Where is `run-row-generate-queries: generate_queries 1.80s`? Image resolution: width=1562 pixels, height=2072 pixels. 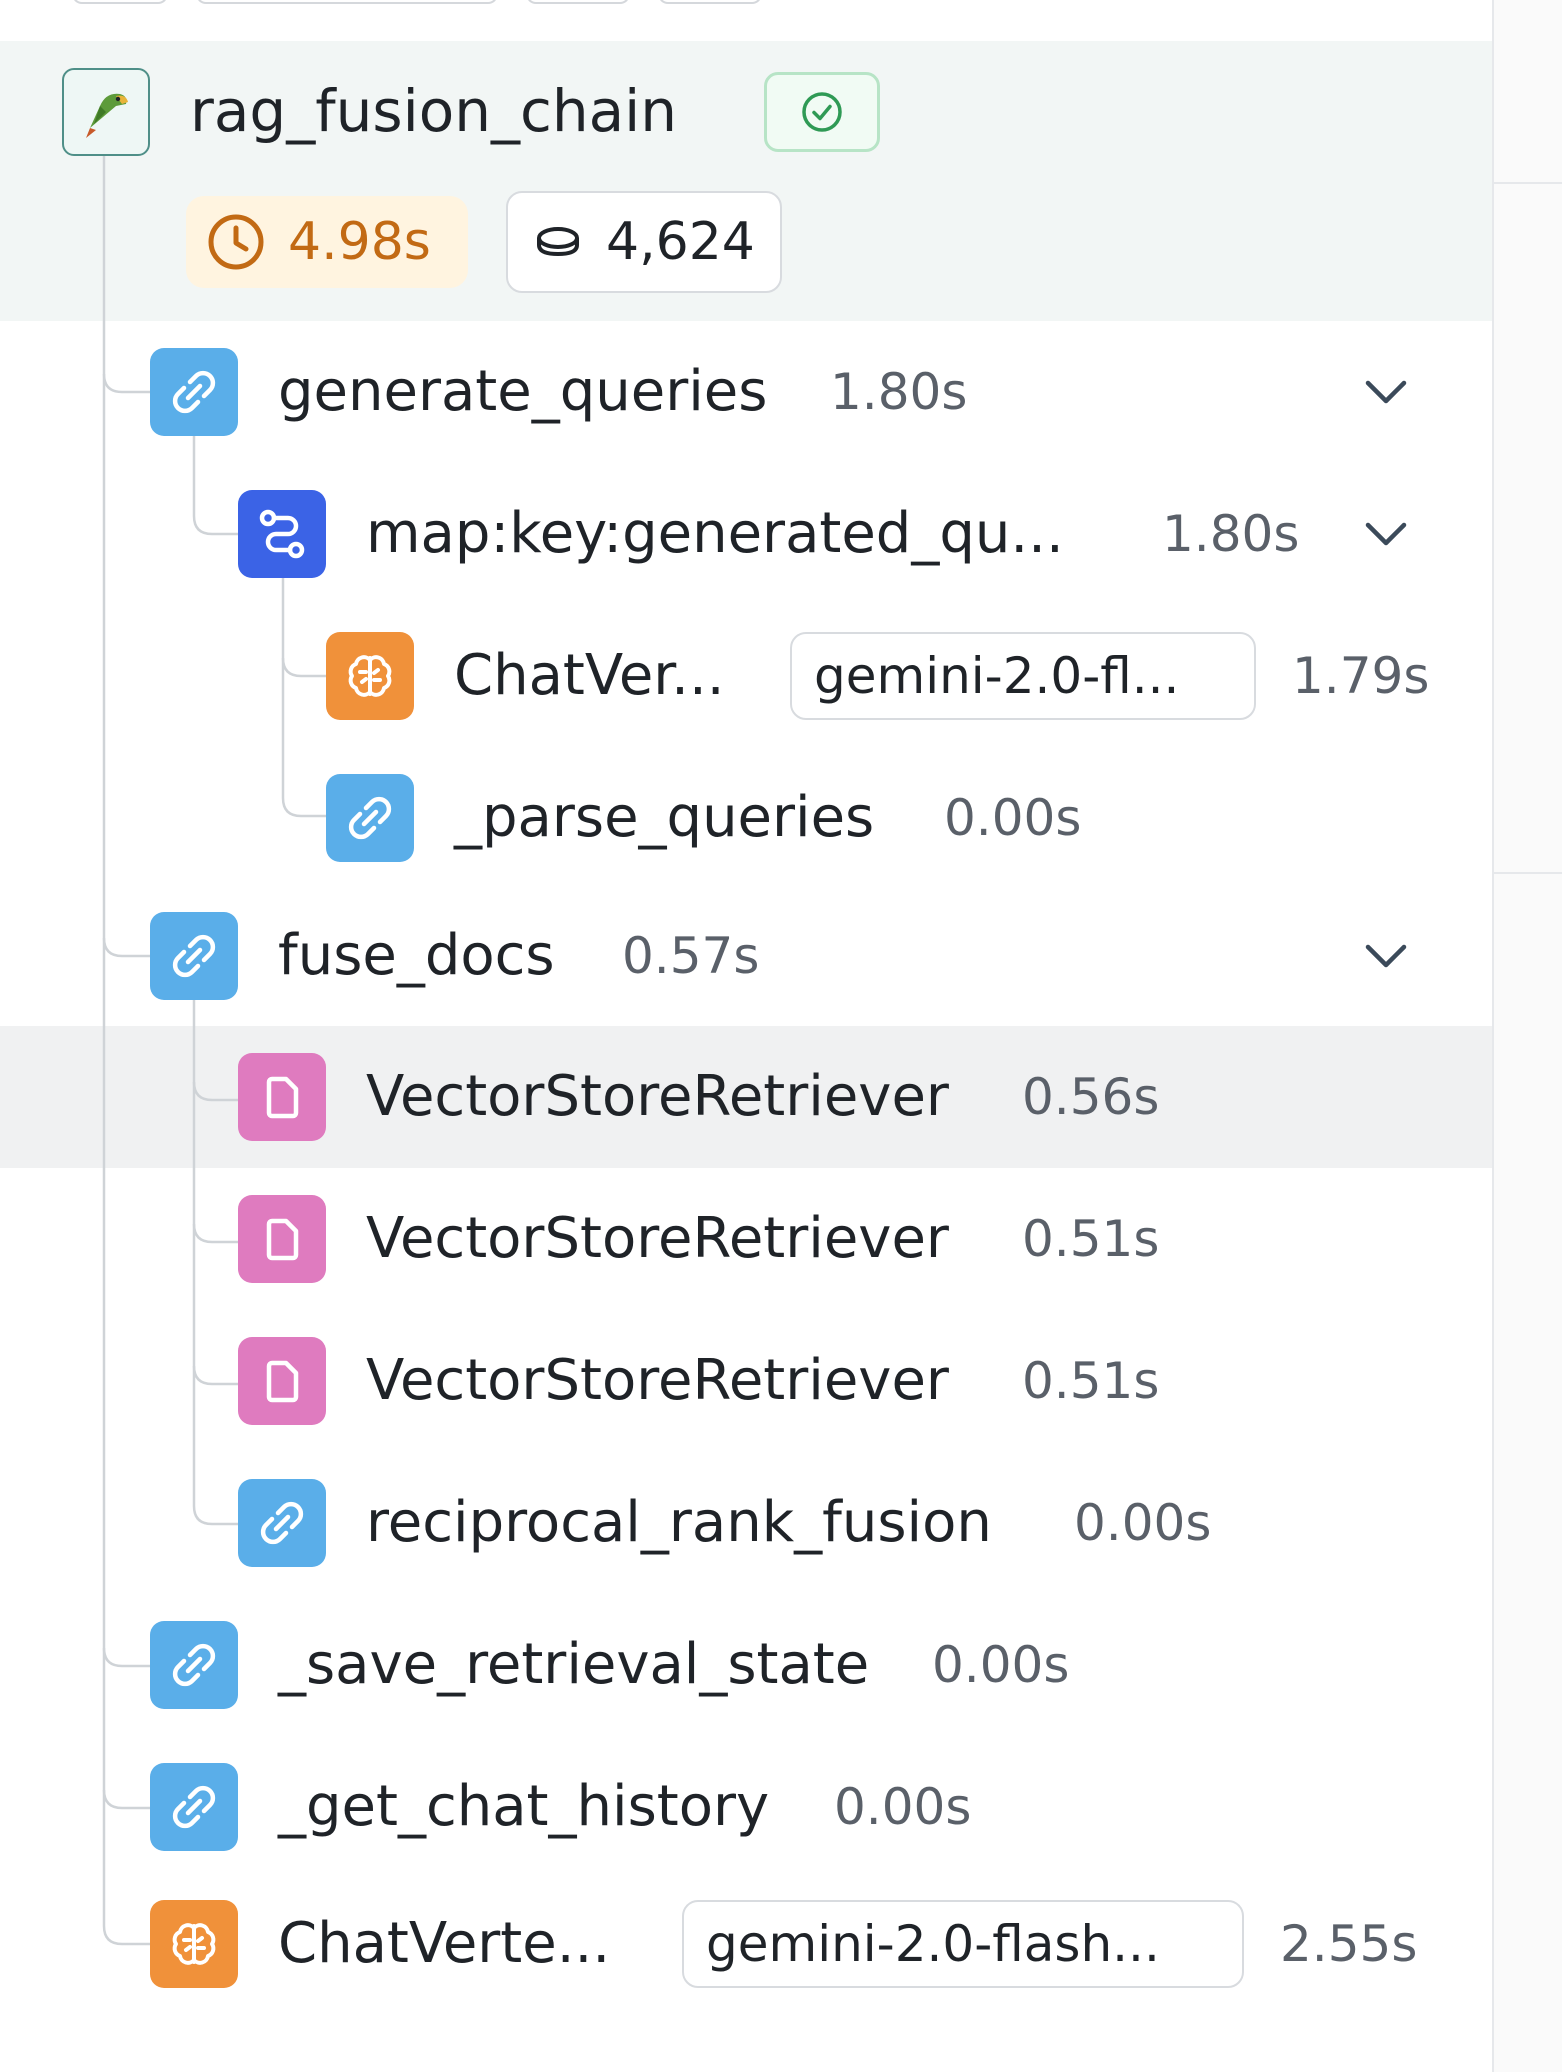
run-row-generate-queries: generate_queries 1.80s is located at coordinates (746, 392).